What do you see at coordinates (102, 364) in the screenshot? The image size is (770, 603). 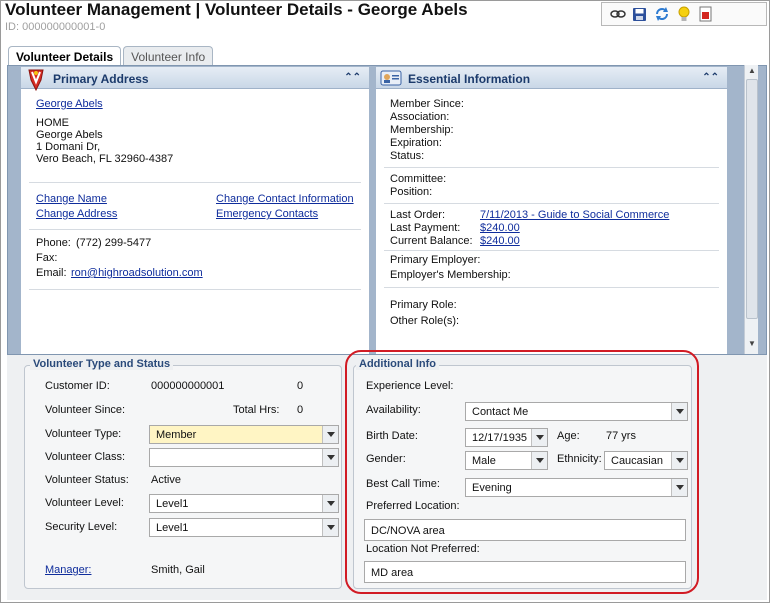 I see `volunteer-type-status-legend: Volunteer Type and Status` at bounding box center [102, 364].